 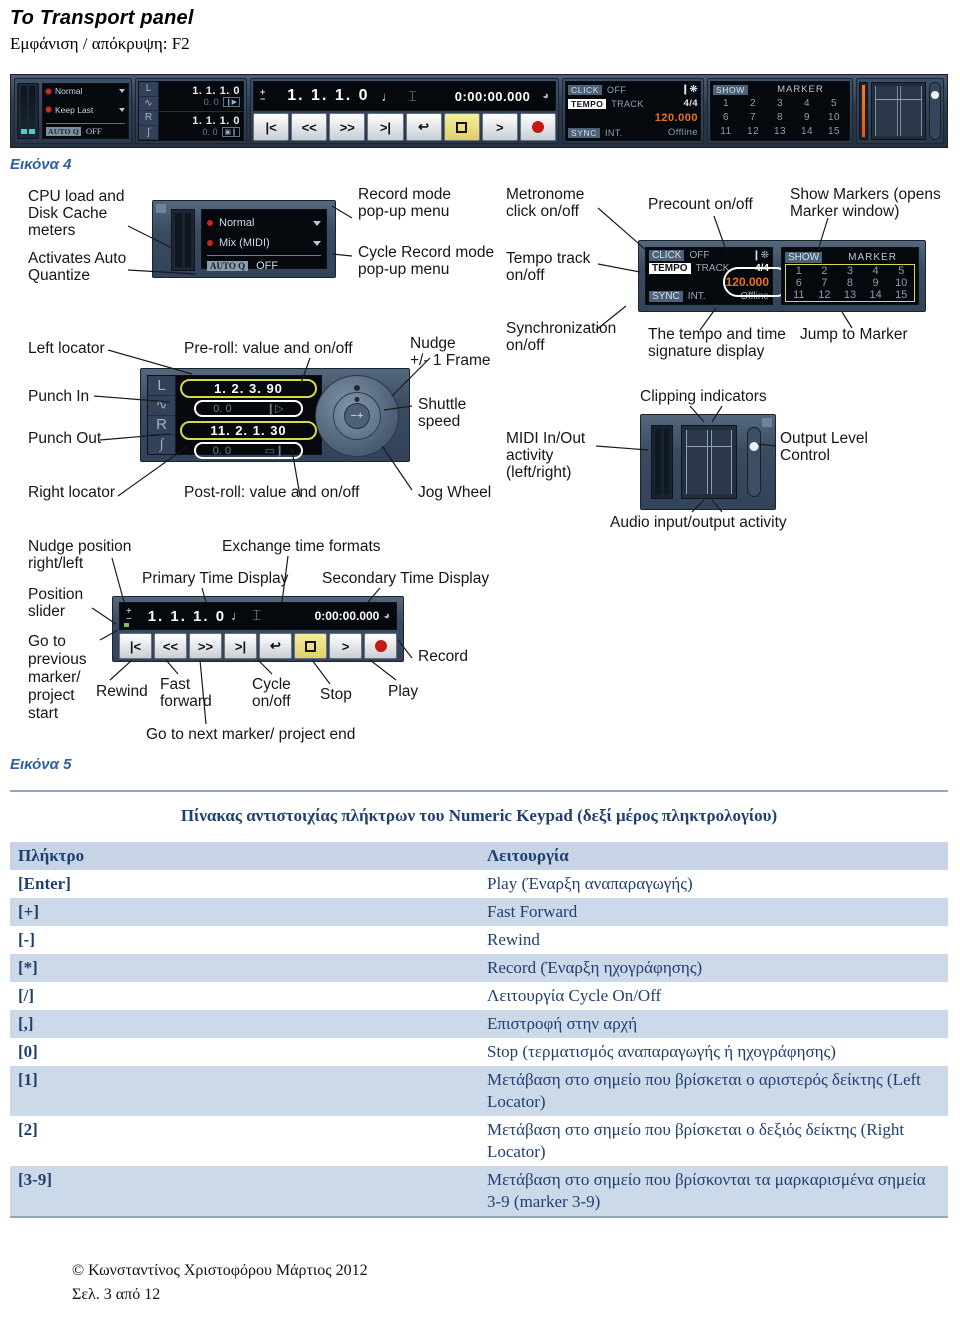 I want to click on marker-cell: 5, so click(x=834, y=103).